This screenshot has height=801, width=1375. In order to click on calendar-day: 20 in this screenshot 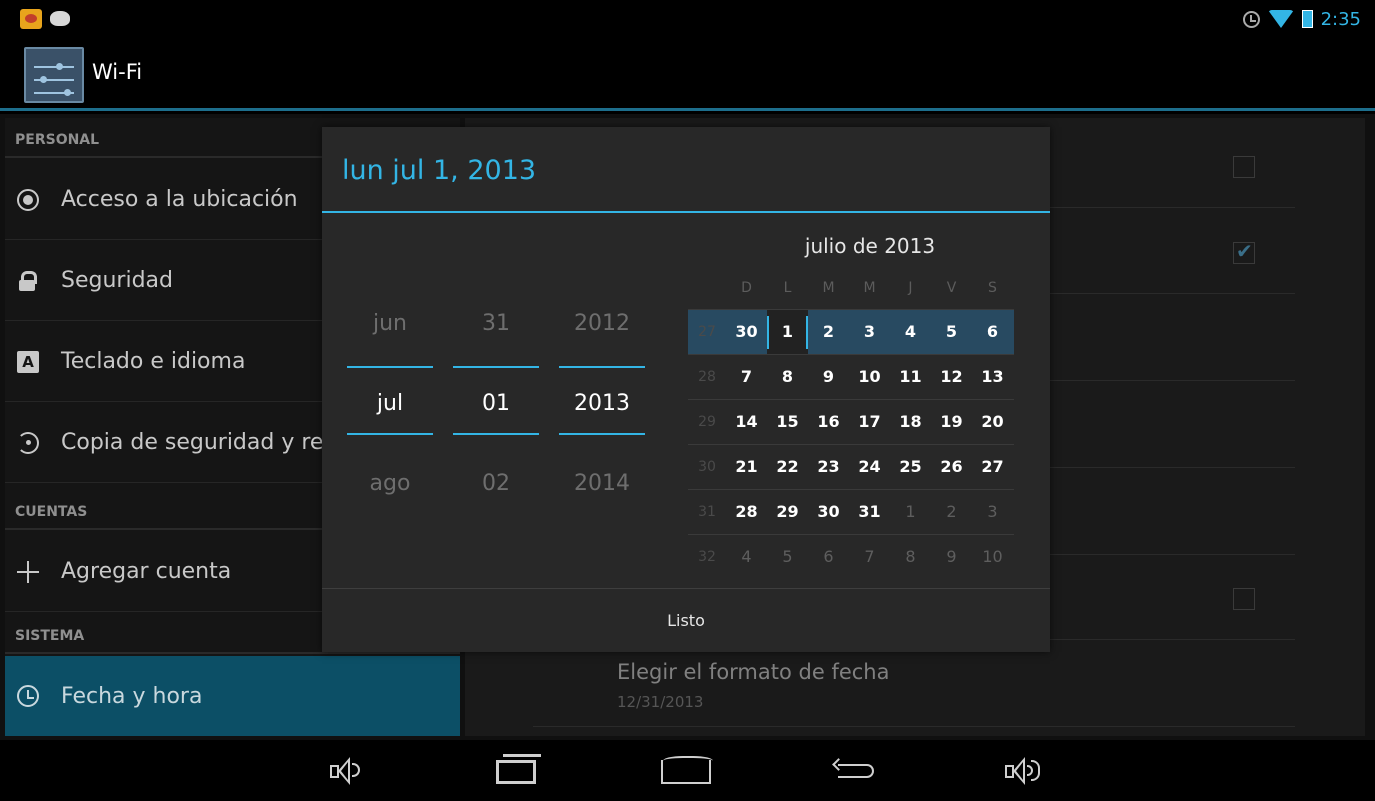, I will do `click(992, 422)`.